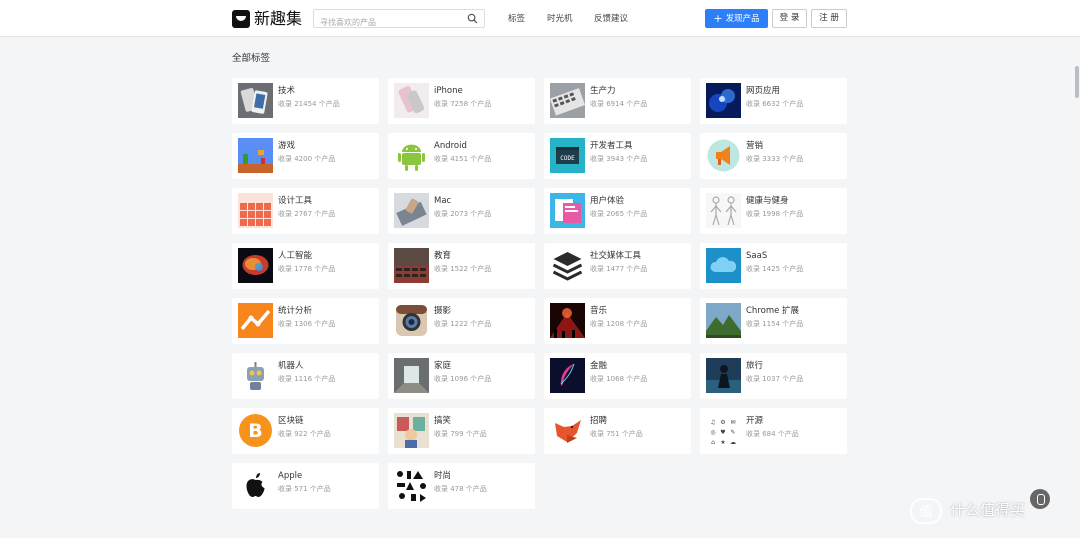 The width and height of the screenshot is (1080, 538). I want to click on nav-feedback: 反馈建议, so click(611, 19).